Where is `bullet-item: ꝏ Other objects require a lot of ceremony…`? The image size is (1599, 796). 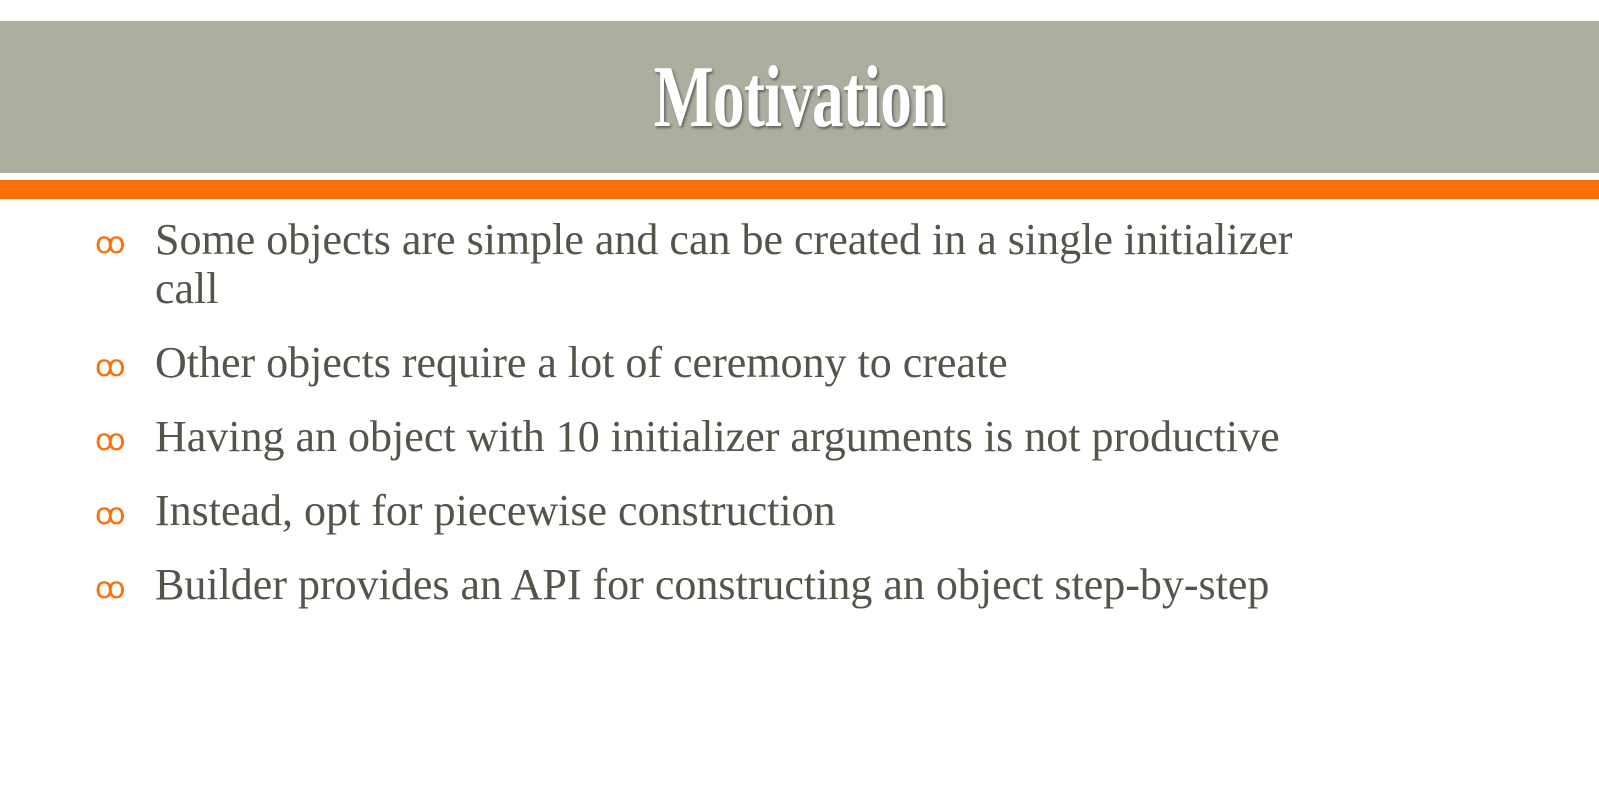
bullet-item: ꝏ Other objects require a lot of ceremony… is located at coordinates (799, 362).